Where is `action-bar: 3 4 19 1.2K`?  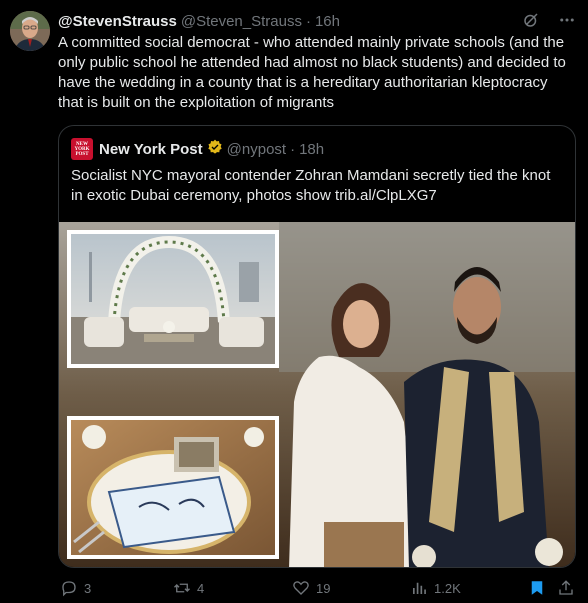
action-bar: 3 4 19 1.2K is located at coordinates (317, 588).